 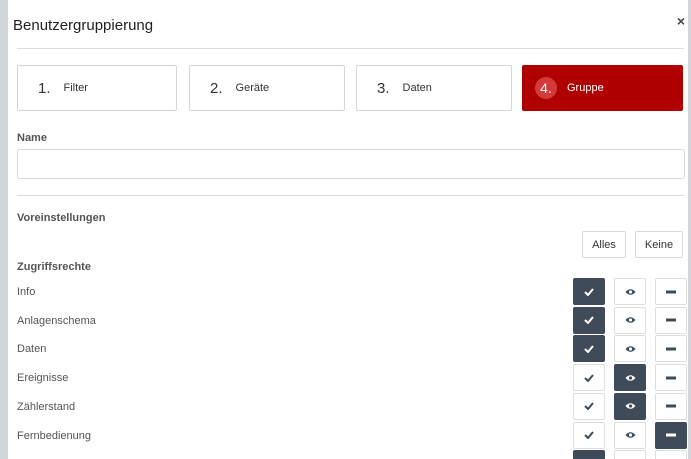 What do you see at coordinates (681, 21) in the screenshot?
I see `close-icon: ×` at bounding box center [681, 21].